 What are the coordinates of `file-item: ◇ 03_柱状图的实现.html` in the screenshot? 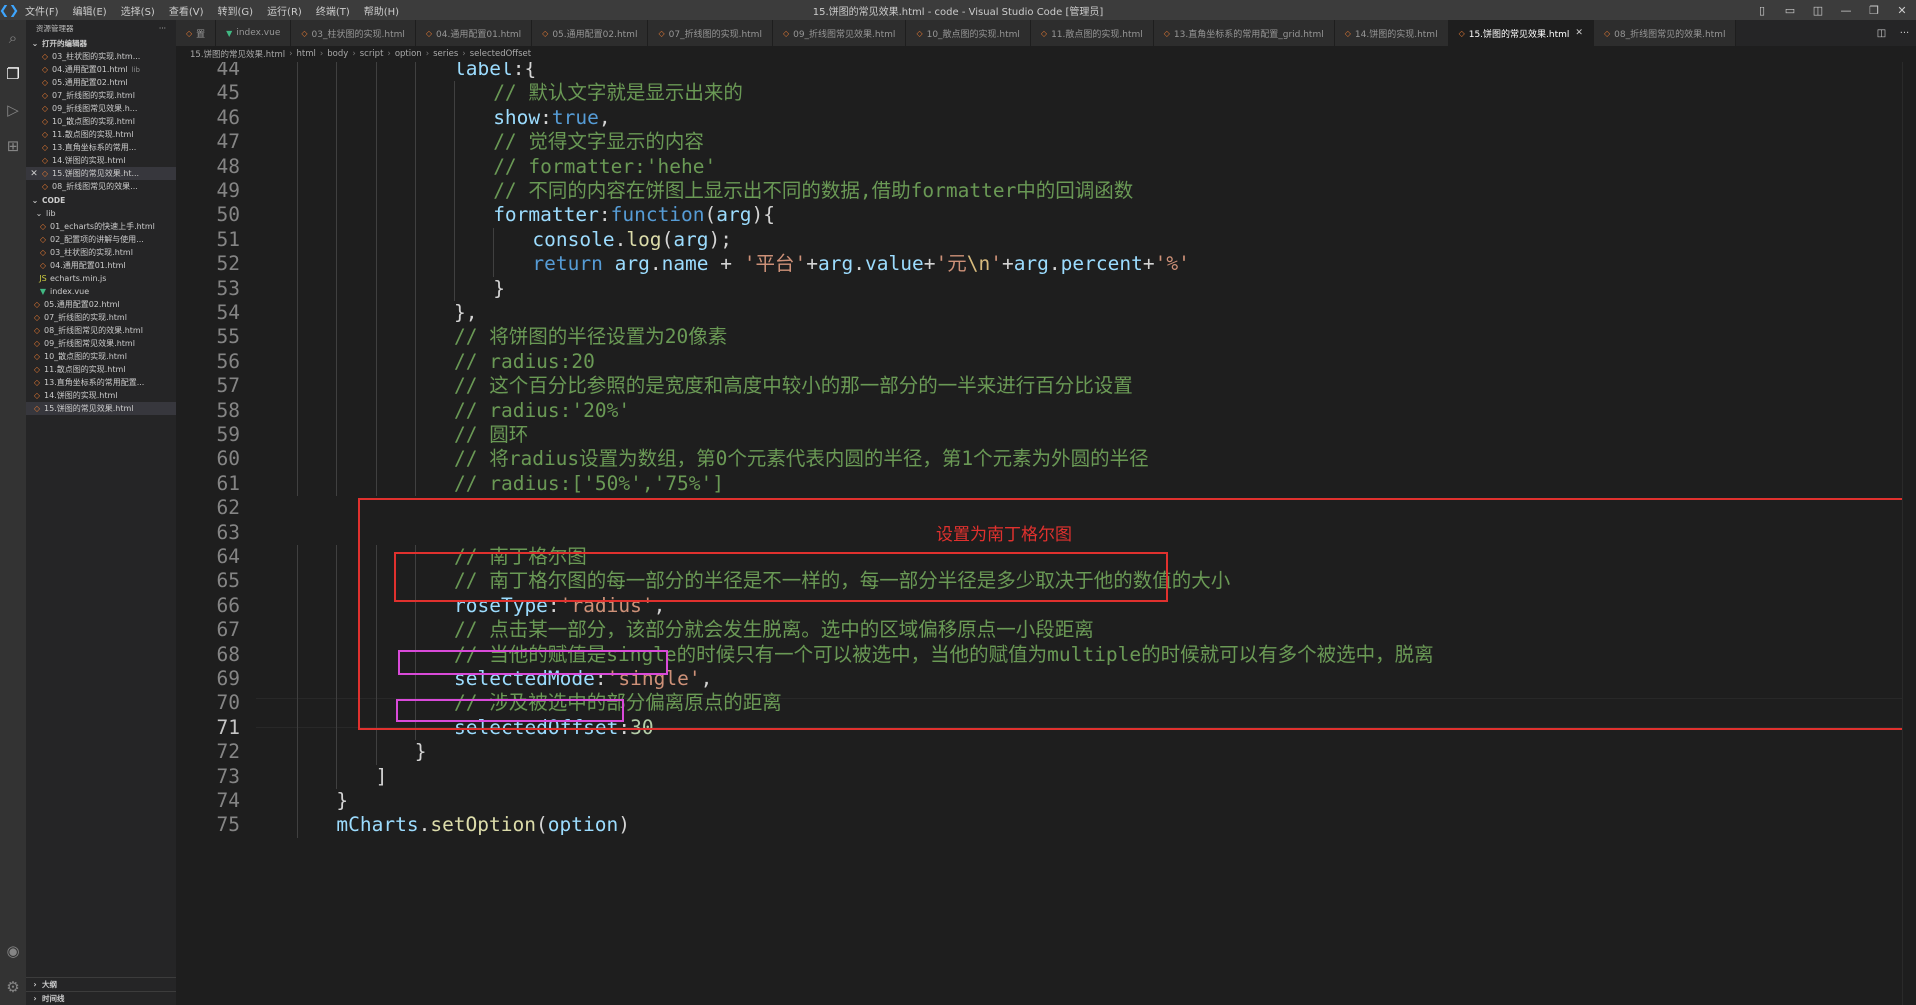 It's located at (101, 252).